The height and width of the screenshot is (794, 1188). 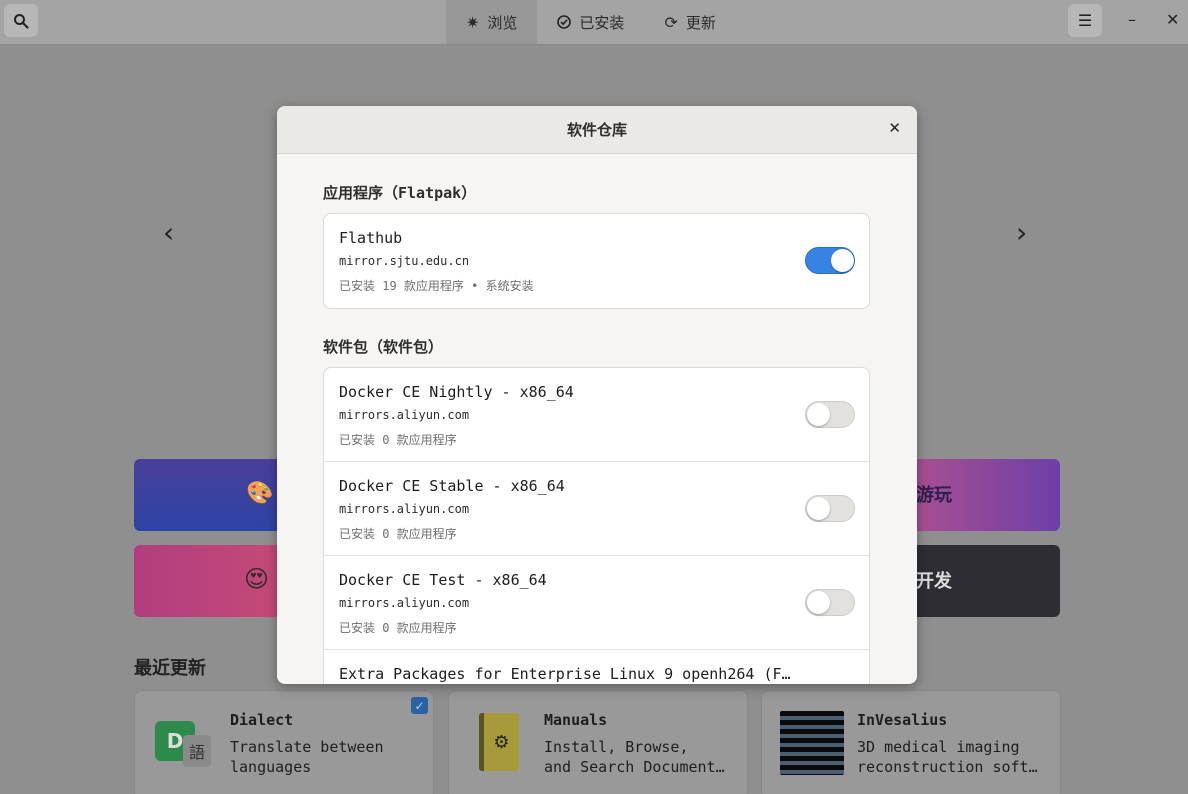 I want to click on translate-glyph-icon: 語, so click(x=197, y=751).